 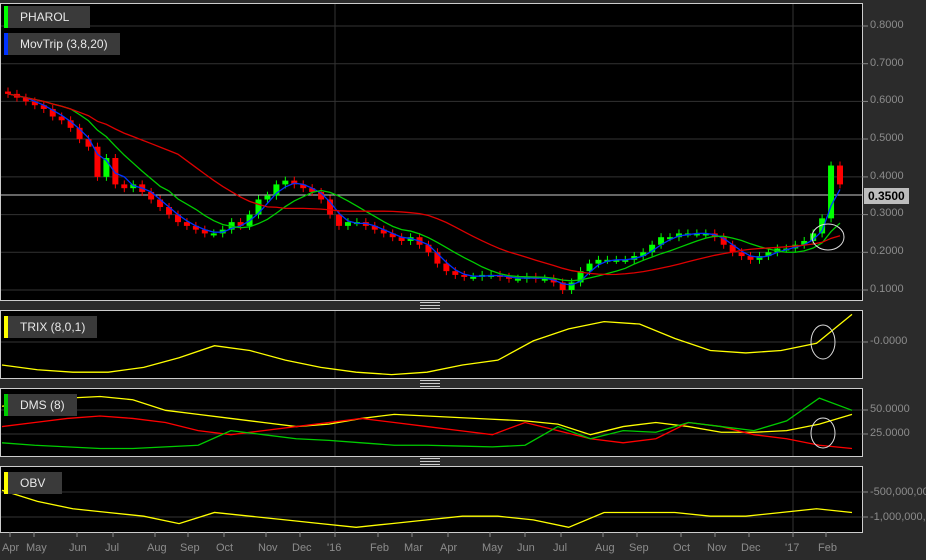 What do you see at coordinates (40, 405) in the screenshot?
I see `legend-dms: DMS (8)` at bounding box center [40, 405].